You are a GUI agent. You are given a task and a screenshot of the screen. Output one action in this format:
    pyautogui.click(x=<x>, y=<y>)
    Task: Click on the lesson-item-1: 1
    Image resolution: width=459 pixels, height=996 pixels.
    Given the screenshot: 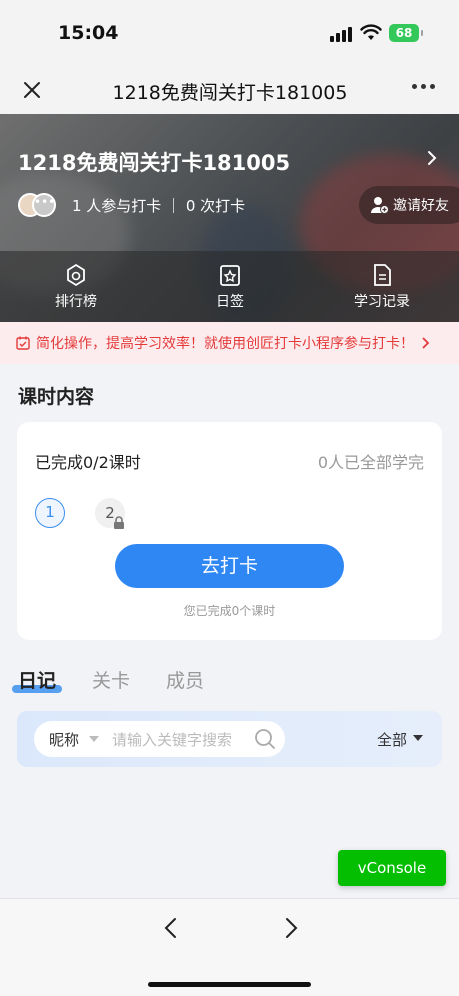 What is the action you would take?
    pyautogui.click(x=50, y=513)
    